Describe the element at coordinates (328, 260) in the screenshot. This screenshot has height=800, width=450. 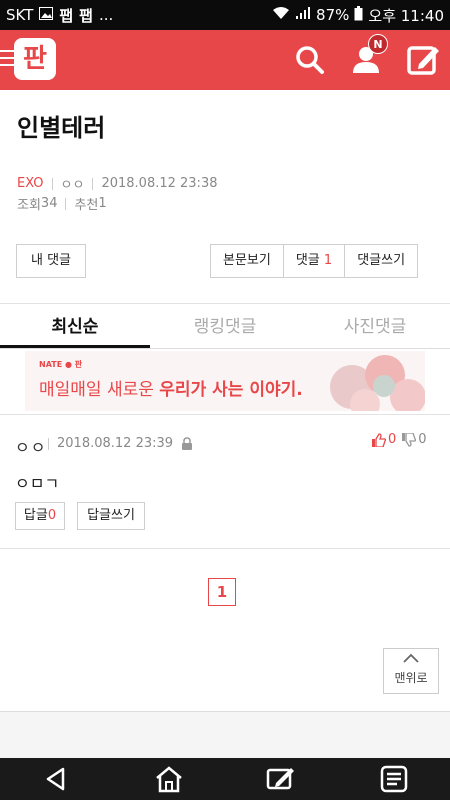
I see `comments-count: 1` at that location.